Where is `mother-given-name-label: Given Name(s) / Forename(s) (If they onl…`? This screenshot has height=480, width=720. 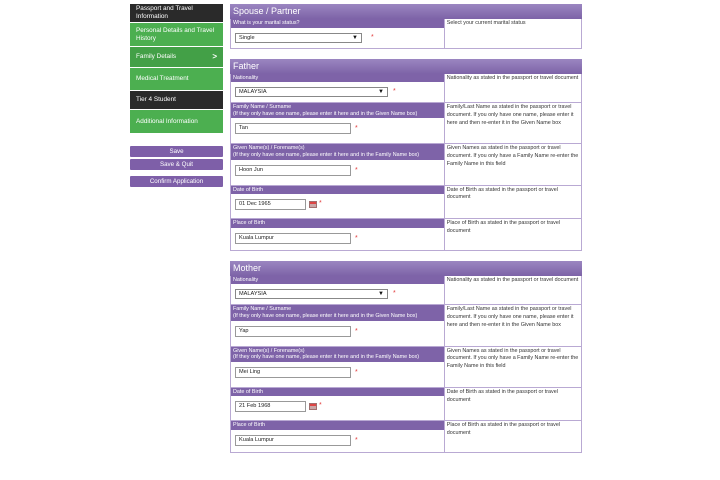 mother-given-name-label: Given Name(s) / Forename(s) (If they onl… is located at coordinates (337, 354).